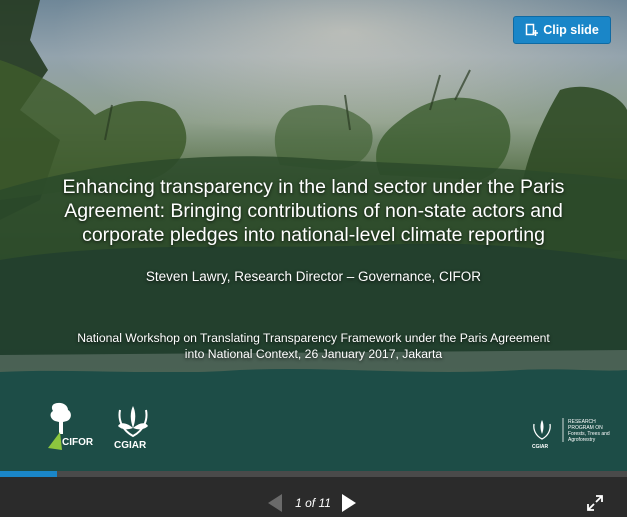 The image size is (627, 517). I want to click on slide-counter: 1 of 11, so click(313, 503).